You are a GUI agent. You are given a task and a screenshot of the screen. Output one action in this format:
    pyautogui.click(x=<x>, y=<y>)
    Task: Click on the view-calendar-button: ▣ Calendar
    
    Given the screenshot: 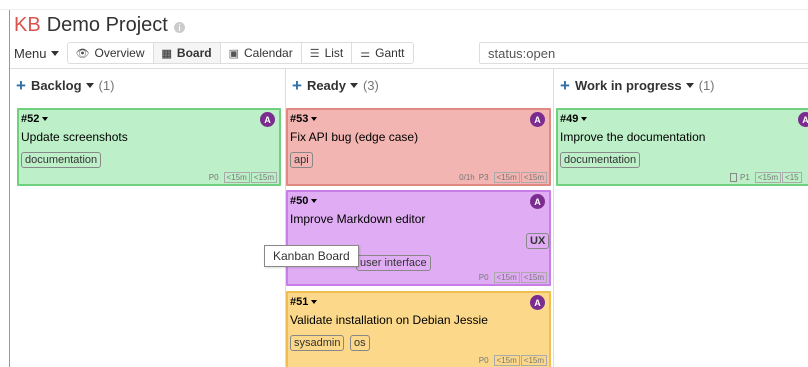 What is the action you would take?
    pyautogui.click(x=261, y=53)
    